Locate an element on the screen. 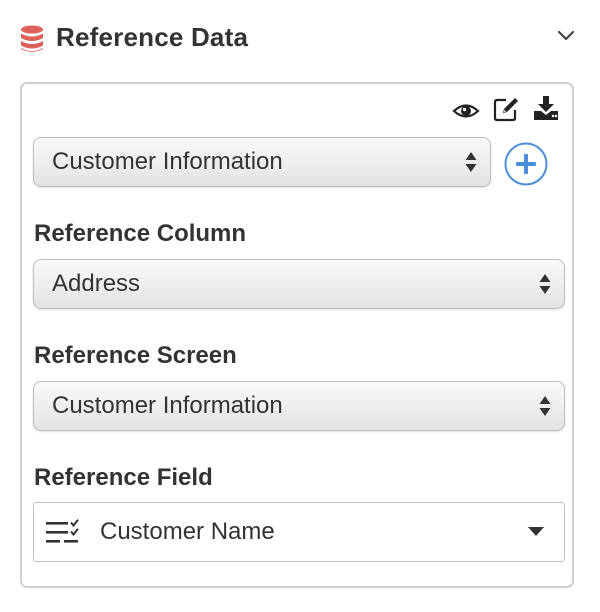  reference-screen-label: Reference Screen is located at coordinates (135, 355).